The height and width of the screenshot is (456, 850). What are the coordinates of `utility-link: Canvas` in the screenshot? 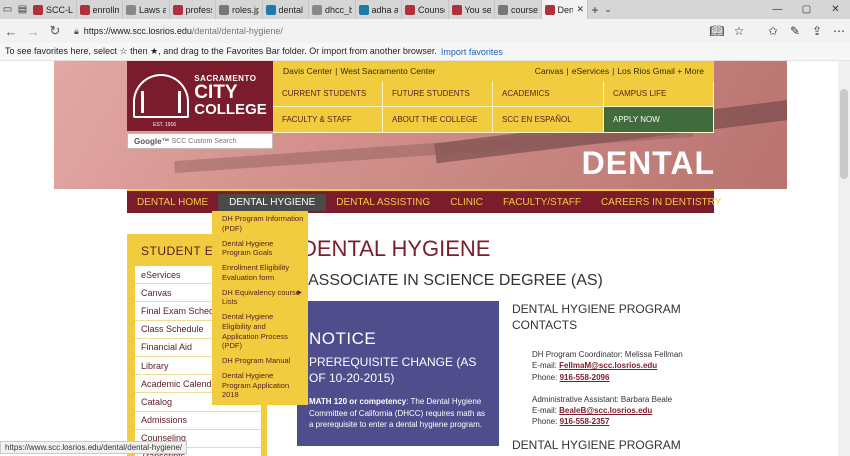 It's located at (549, 71).